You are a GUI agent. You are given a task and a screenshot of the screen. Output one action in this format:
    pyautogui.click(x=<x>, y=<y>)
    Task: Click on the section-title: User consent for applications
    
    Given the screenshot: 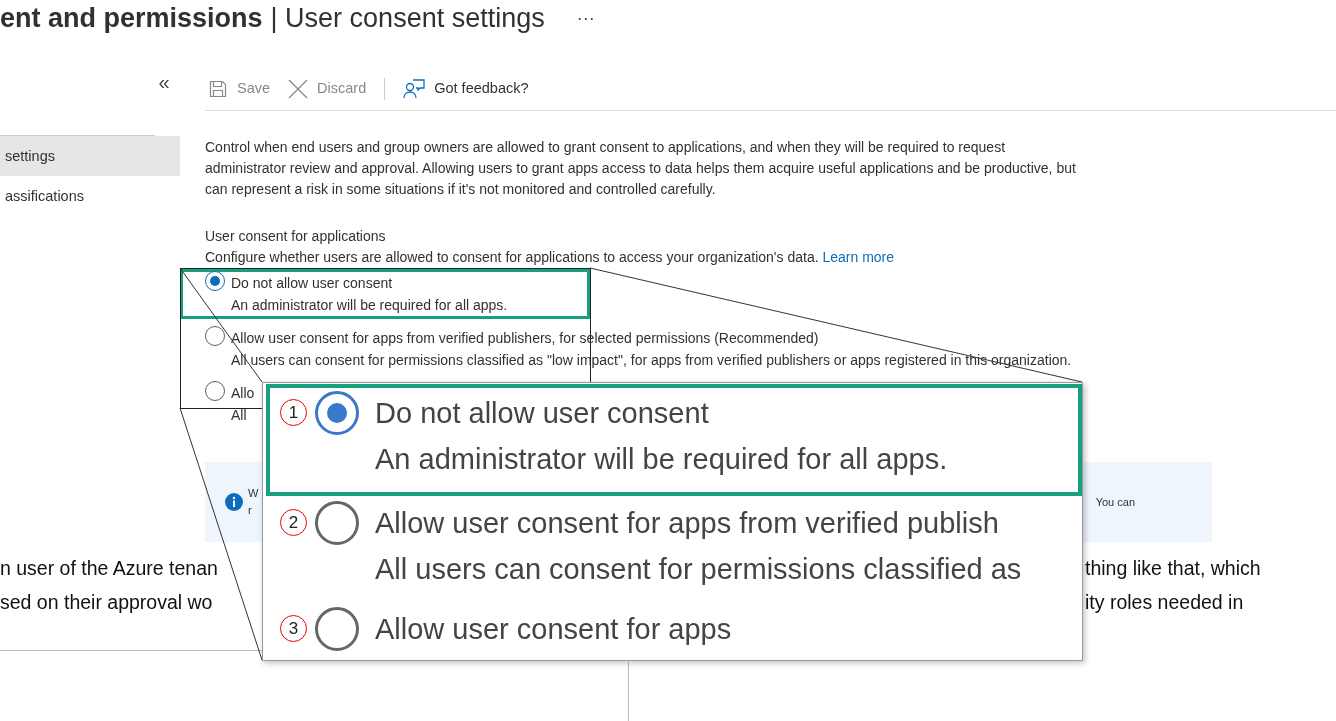 What is the action you would take?
    pyautogui.click(x=296, y=236)
    